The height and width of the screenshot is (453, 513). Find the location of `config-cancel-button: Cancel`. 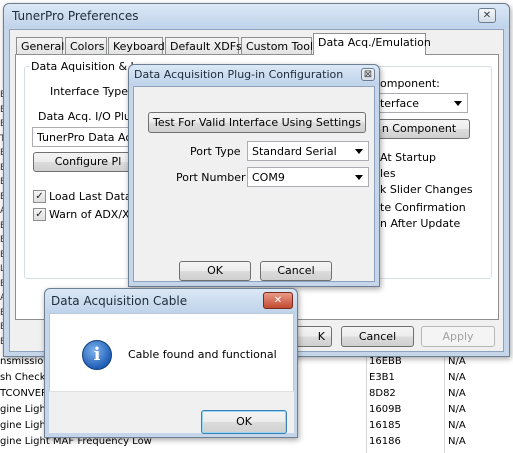

config-cancel-button: Cancel is located at coordinates (296, 271).